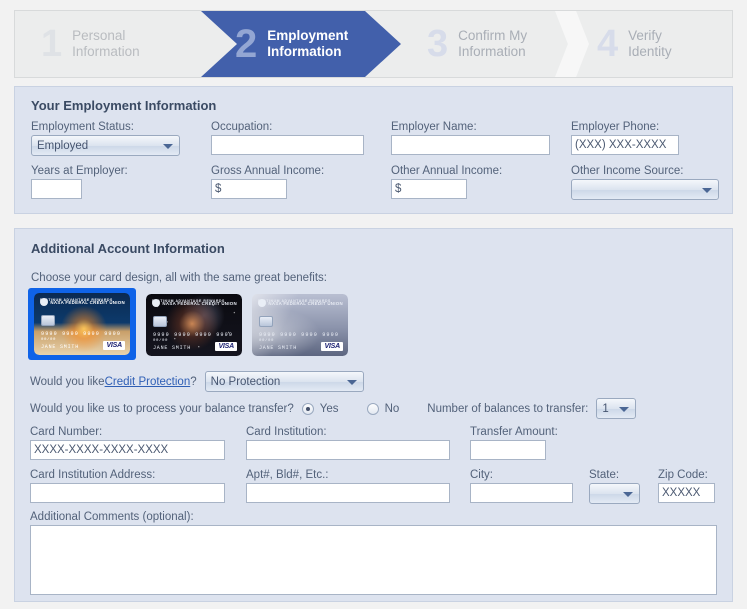  What do you see at coordinates (348, 493) in the screenshot?
I see `apt-bld-input` at bounding box center [348, 493].